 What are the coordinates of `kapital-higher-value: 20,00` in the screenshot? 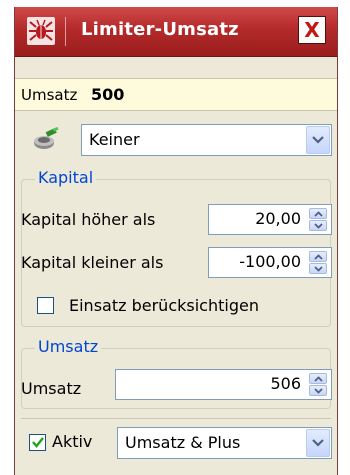 It's located at (278, 218).